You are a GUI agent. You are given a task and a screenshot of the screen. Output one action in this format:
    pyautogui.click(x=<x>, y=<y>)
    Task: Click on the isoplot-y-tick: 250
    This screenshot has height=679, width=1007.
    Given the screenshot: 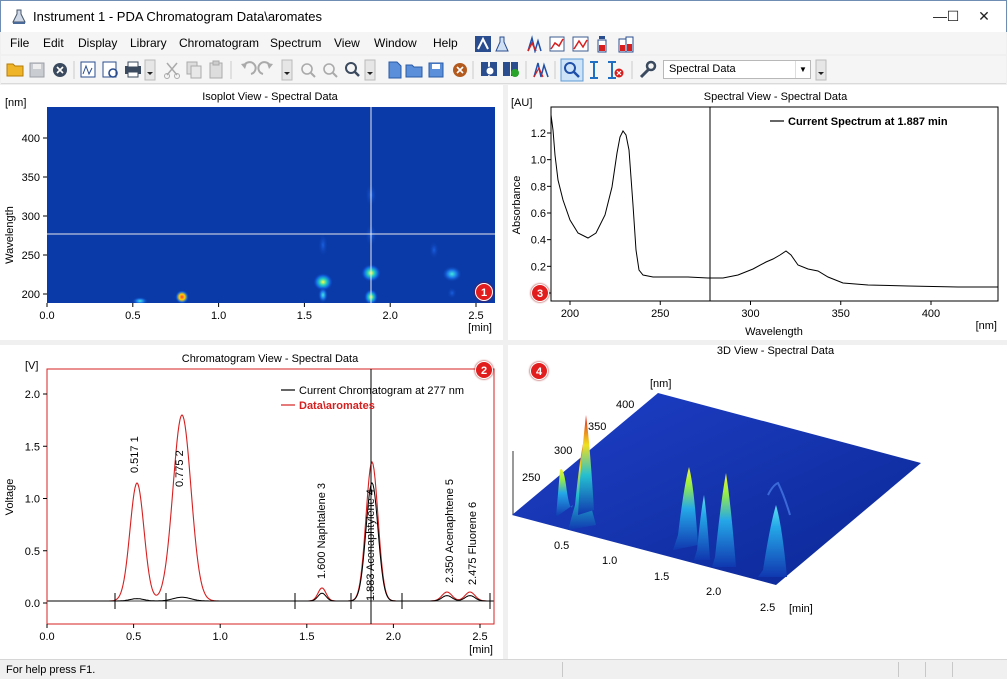 What is the action you would take?
    pyautogui.click(x=31, y=256)
    